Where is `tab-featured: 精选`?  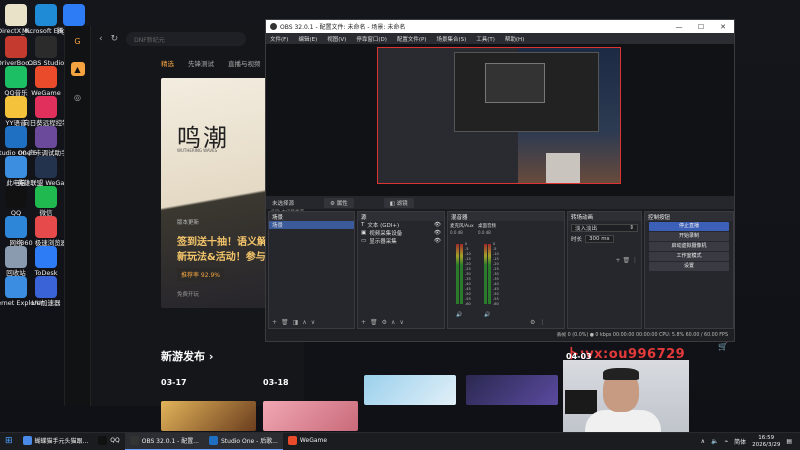 tab-featured: 精选 is located at coordinates (167, 63).